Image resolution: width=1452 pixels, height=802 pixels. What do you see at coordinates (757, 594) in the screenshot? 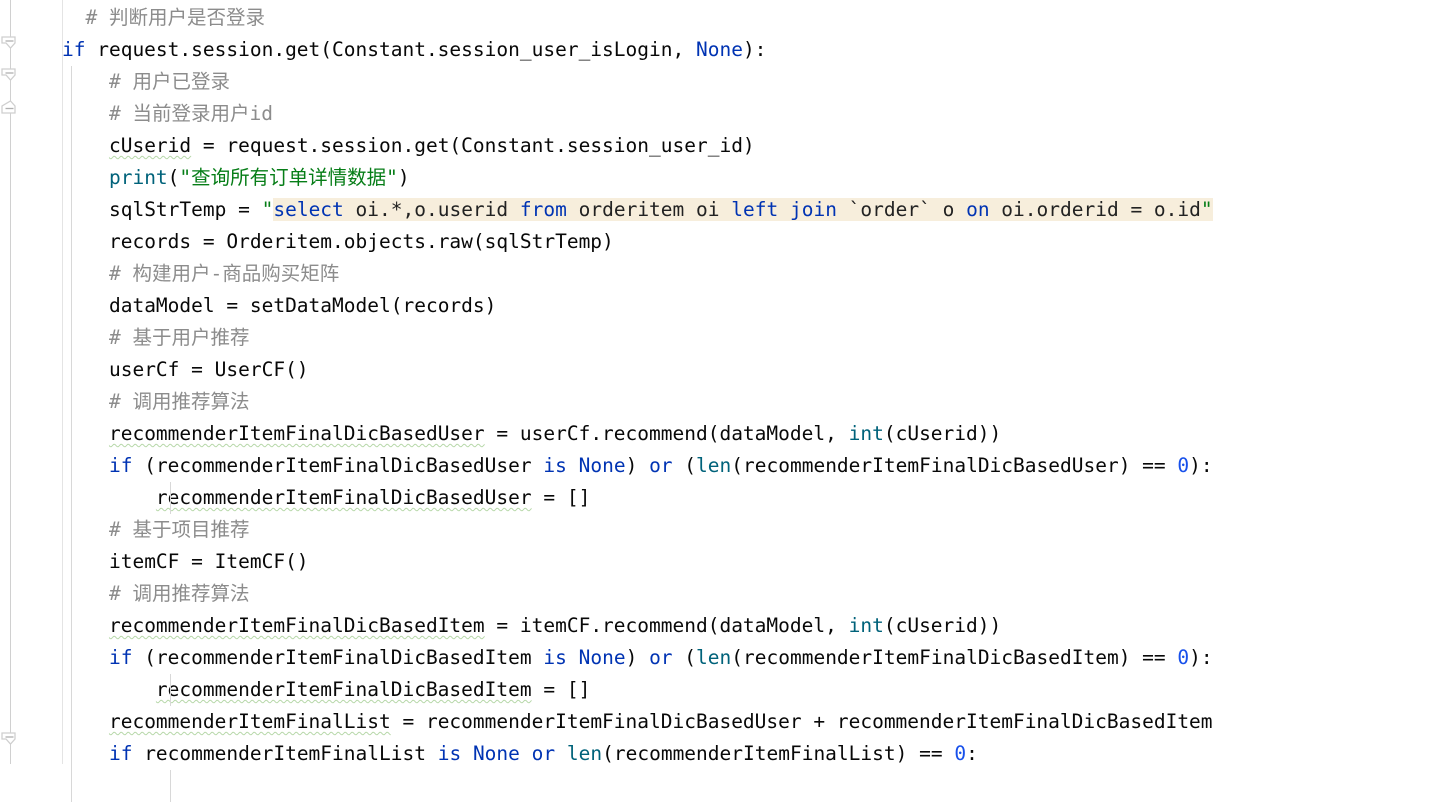
I see `code-line-19: # 调用推荐算法` at bounding box center [757, 594].